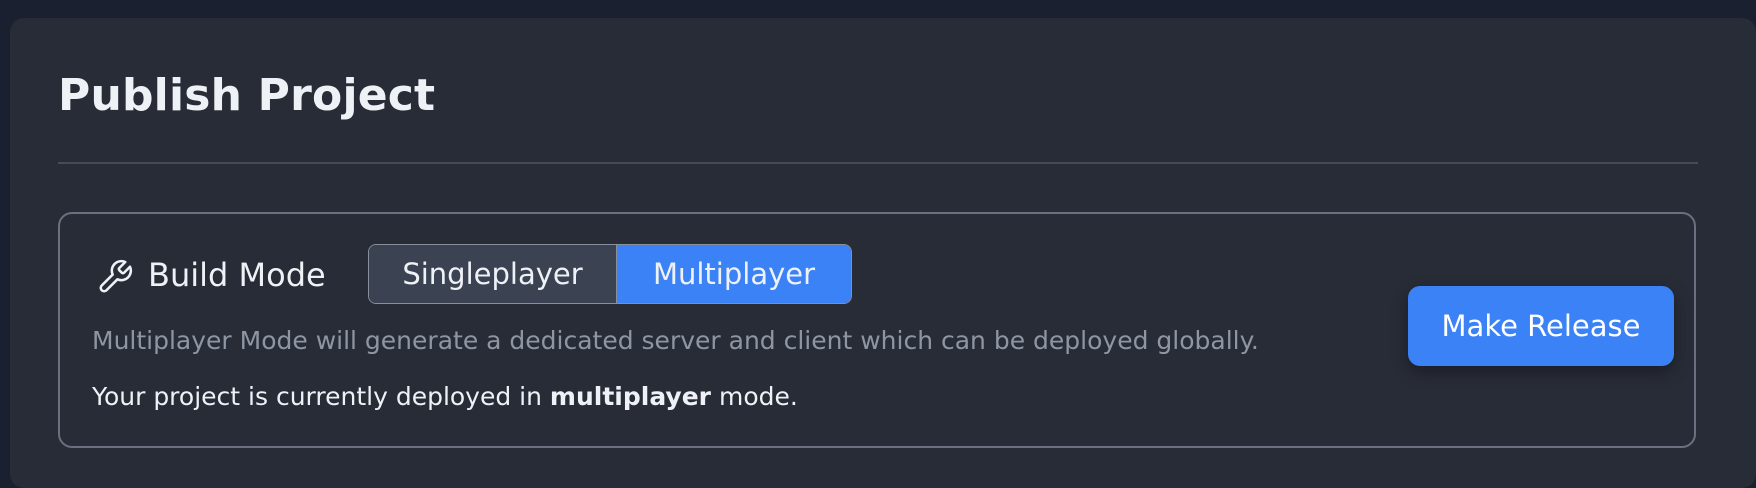  Describe the element at coordinates (237, 275) in the screenshot. I see `build-mode-label: Build Mode` at that location.